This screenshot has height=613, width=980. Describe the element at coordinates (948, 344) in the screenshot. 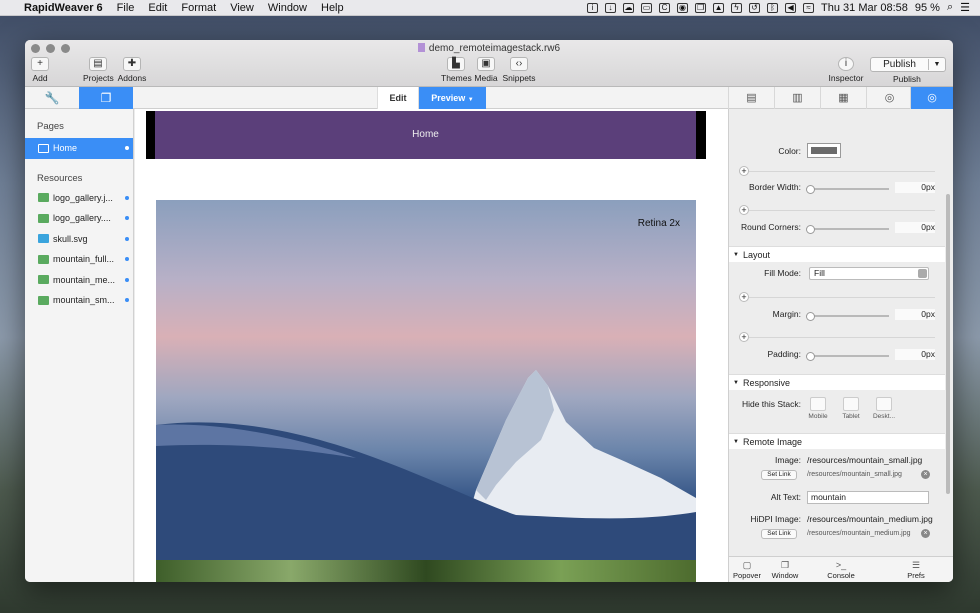

I see `inspector-scrollbar` at that location.